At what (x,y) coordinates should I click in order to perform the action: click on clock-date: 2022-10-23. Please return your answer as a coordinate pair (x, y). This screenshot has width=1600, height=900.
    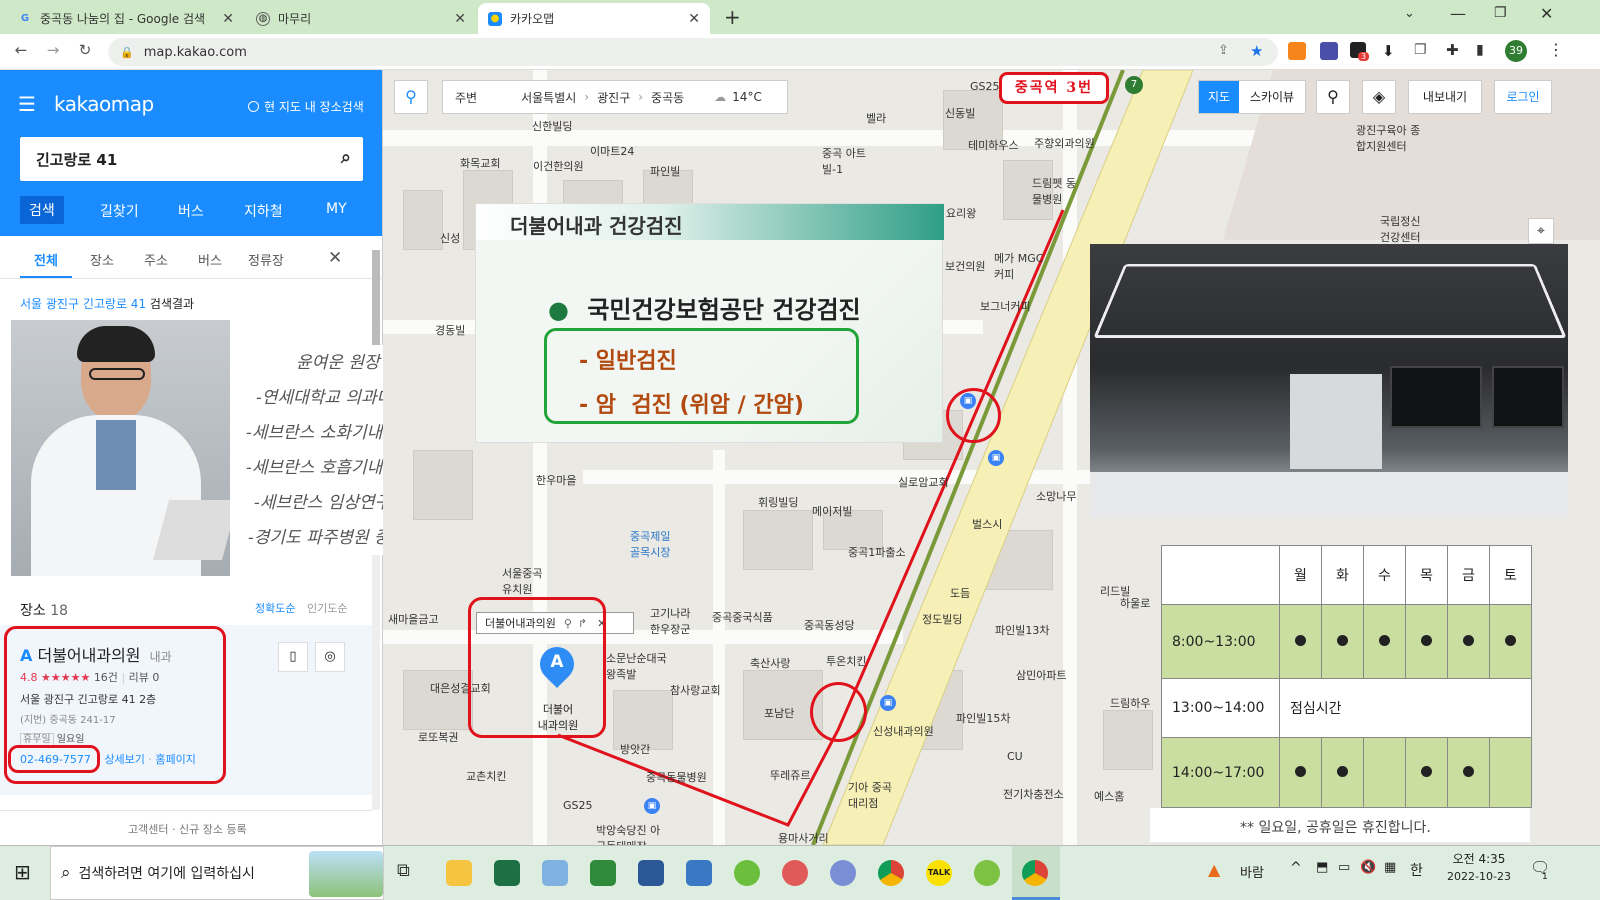
    Looking at the image, I should click on (1479, 876).